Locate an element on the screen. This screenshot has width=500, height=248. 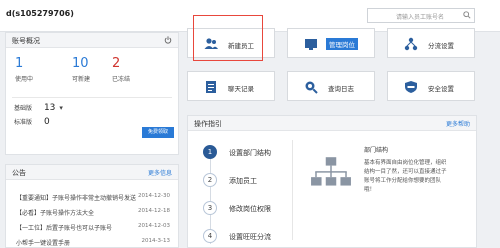
search-input: 请输入员工账号名 is located at coordinates (421, 15).